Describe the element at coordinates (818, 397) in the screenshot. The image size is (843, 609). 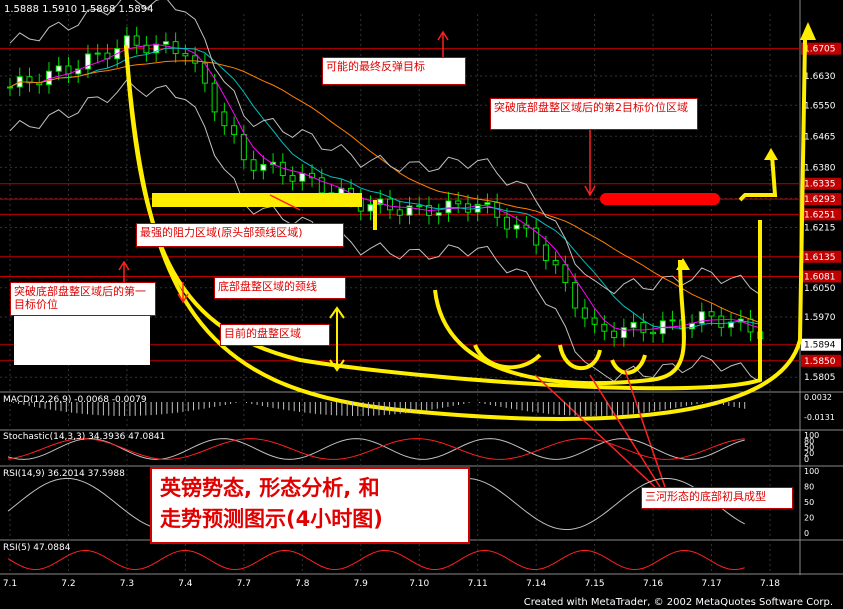
I see `macd-tick-label: 0.0032` at that location.